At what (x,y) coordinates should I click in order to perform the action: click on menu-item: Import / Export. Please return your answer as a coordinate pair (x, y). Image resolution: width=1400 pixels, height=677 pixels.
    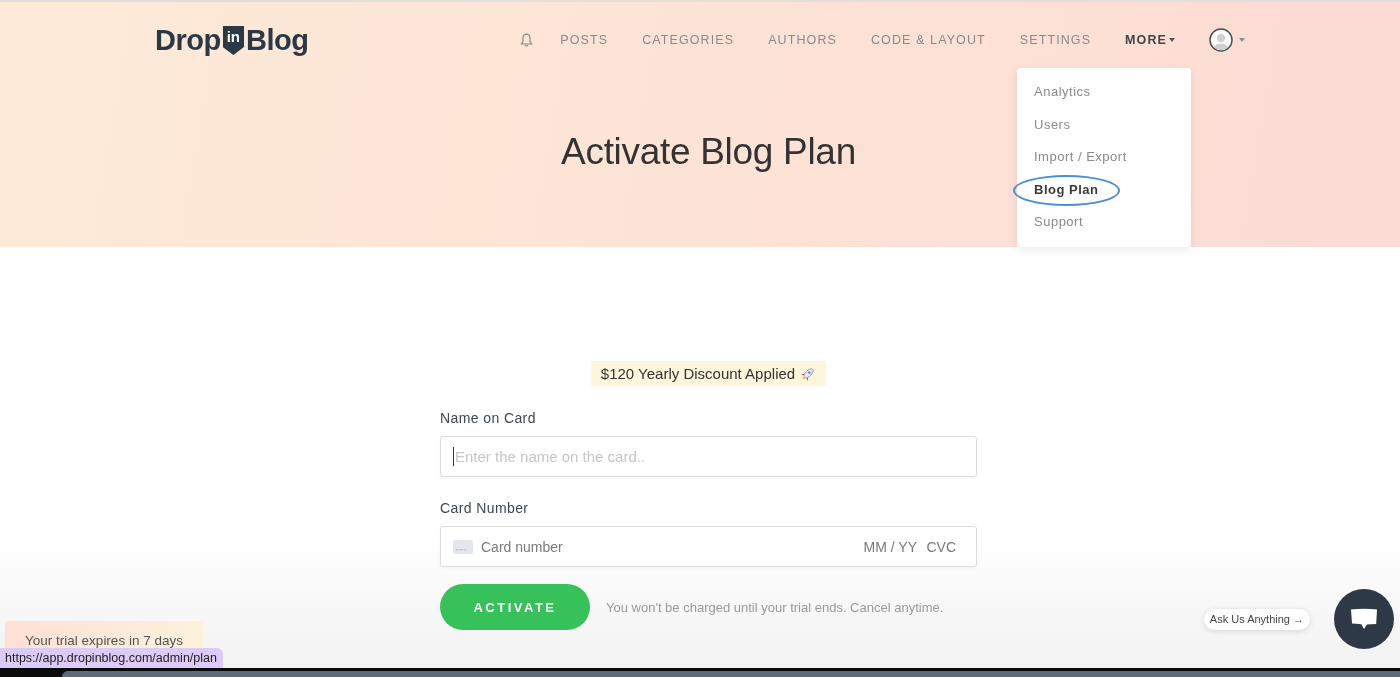
    Looking at the image, I should click on (1104, 157).